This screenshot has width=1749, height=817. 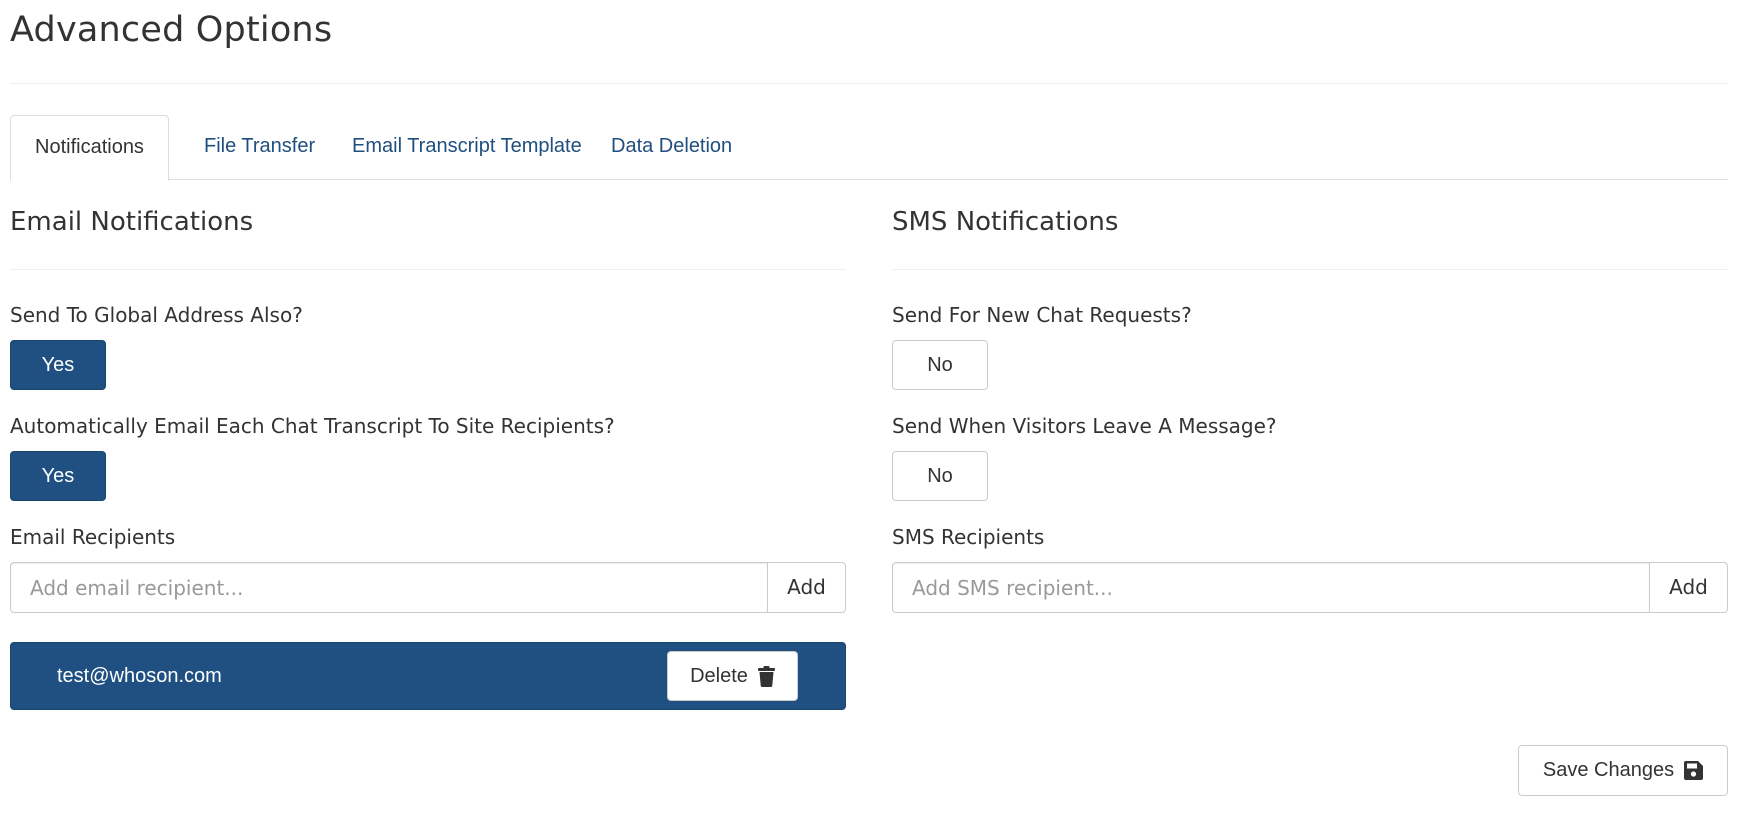 What do you see at coordinates (671, 147) in the screenshot?
I see `tab-data-deletion: Data Deletion` at bounding box center [671, 147].